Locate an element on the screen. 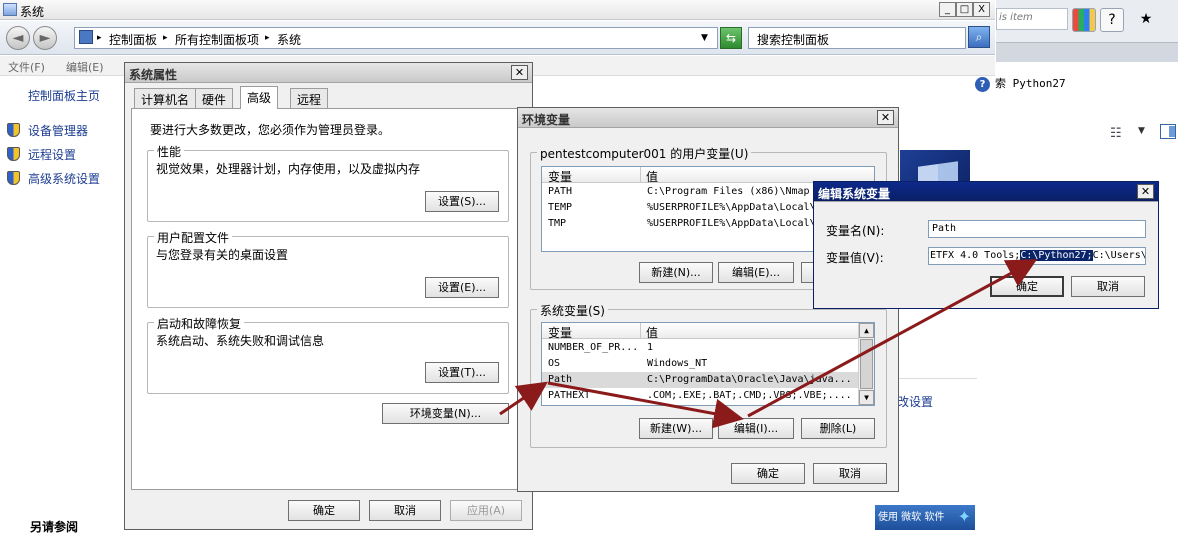 The height and width of the screenshot is (535, 1178). env-cancel-button: 取消 is located at coordinates (850, 473).